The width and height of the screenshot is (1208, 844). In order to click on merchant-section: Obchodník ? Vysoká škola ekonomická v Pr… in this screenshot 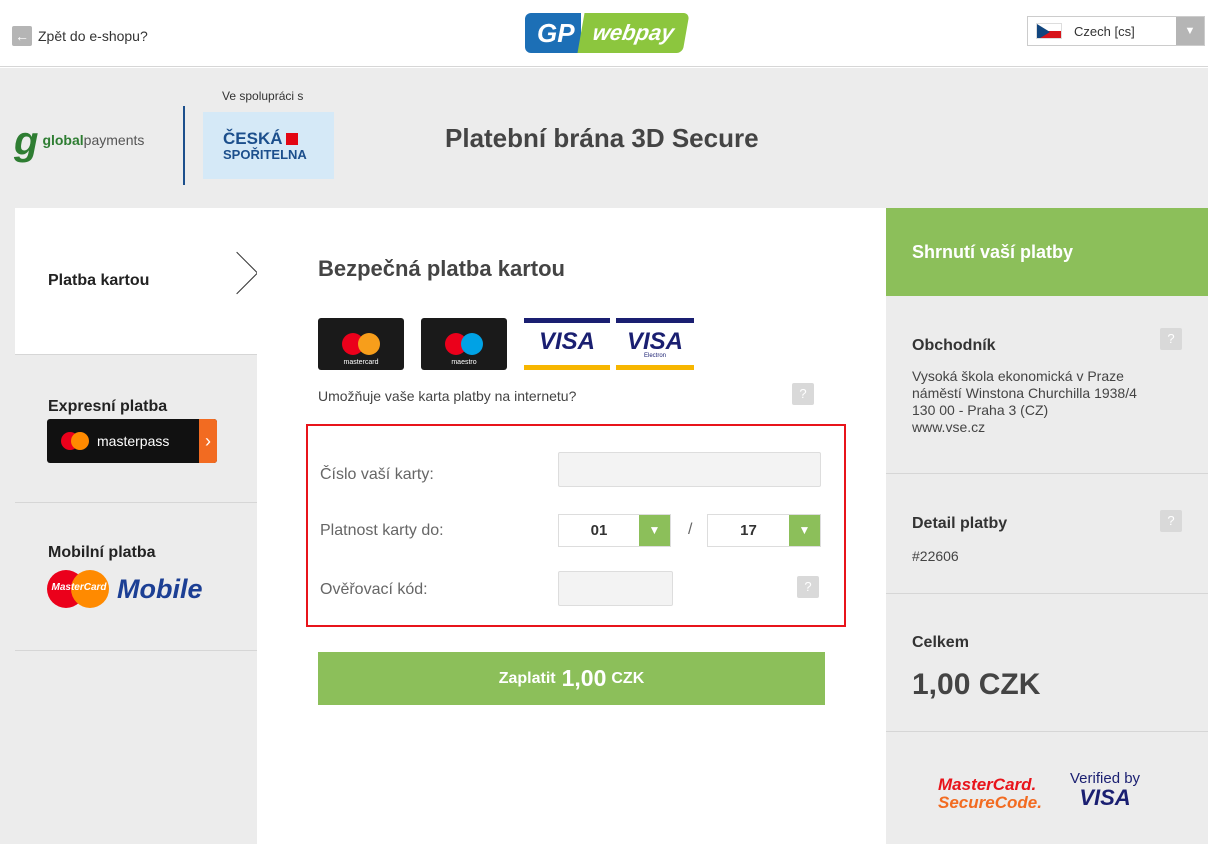, I will do `click(1047, 385)`.